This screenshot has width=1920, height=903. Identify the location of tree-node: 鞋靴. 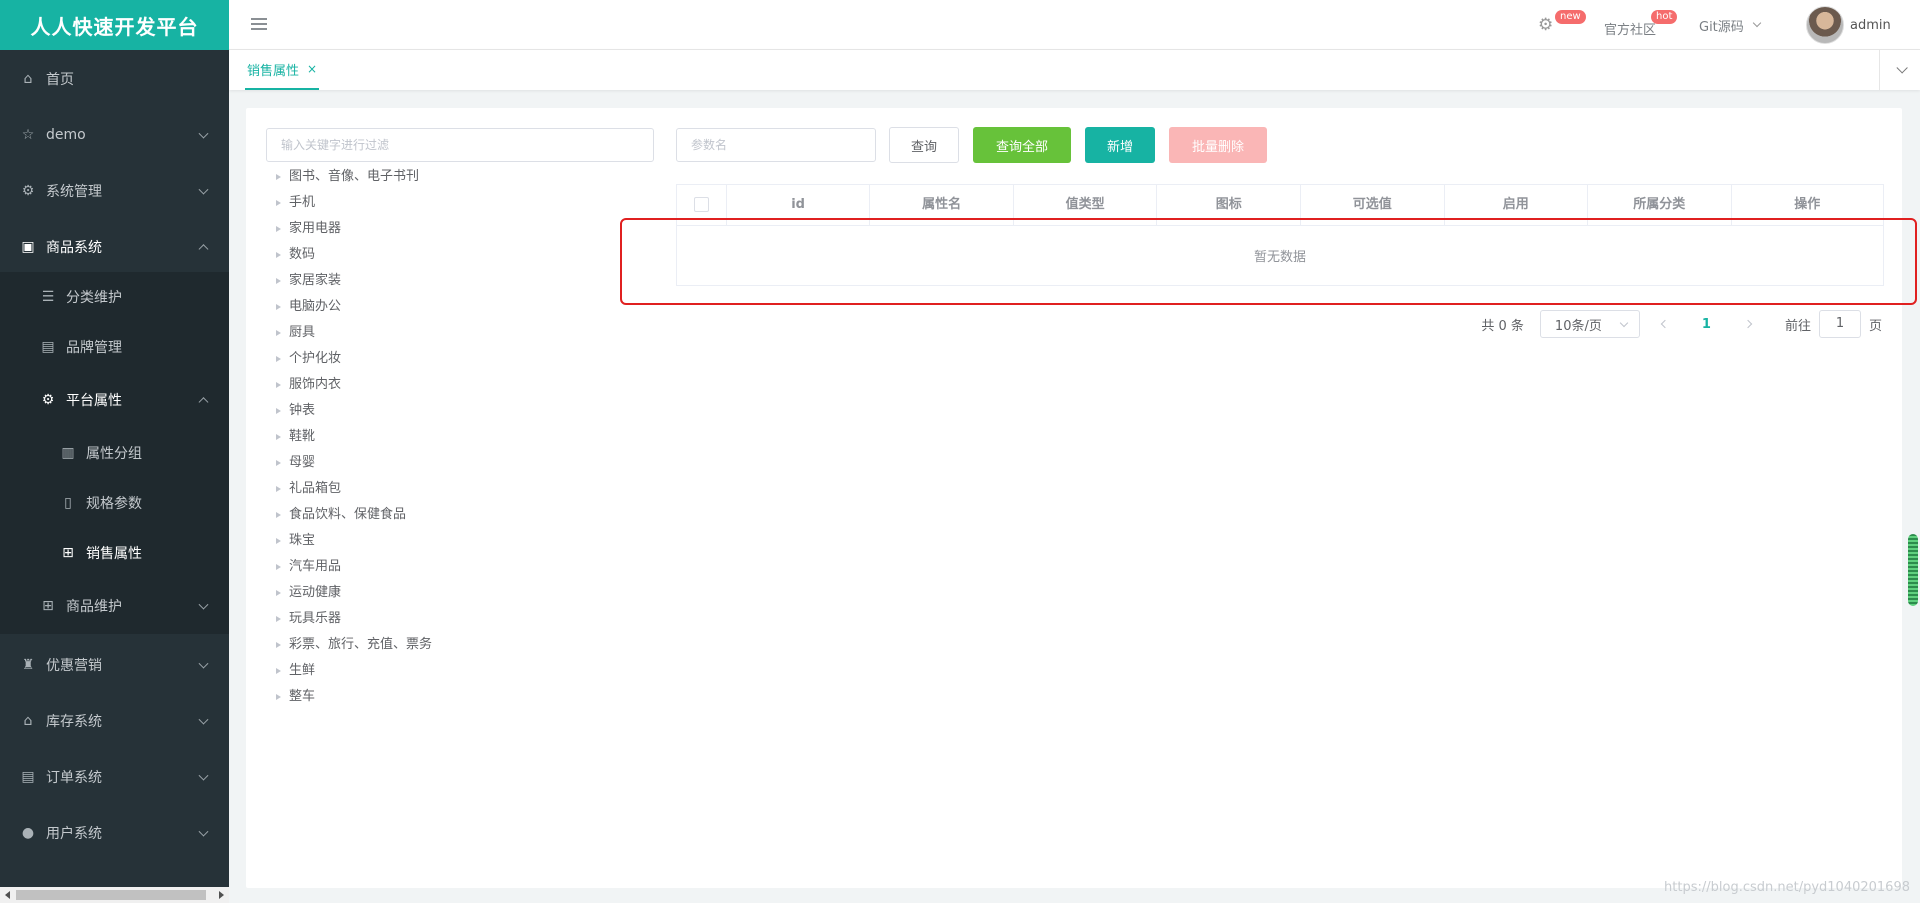
(351, 437).